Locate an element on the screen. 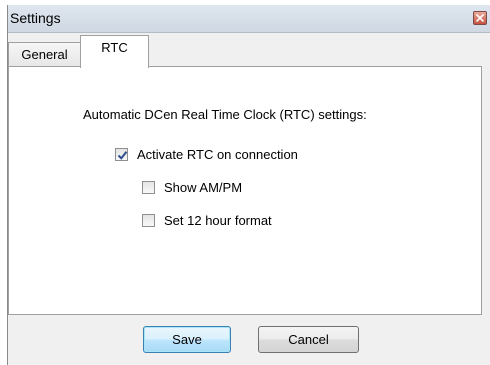 The image size is (490, 365). show-ampm-option: Show AM/PM is located at coordinates (192, 187).